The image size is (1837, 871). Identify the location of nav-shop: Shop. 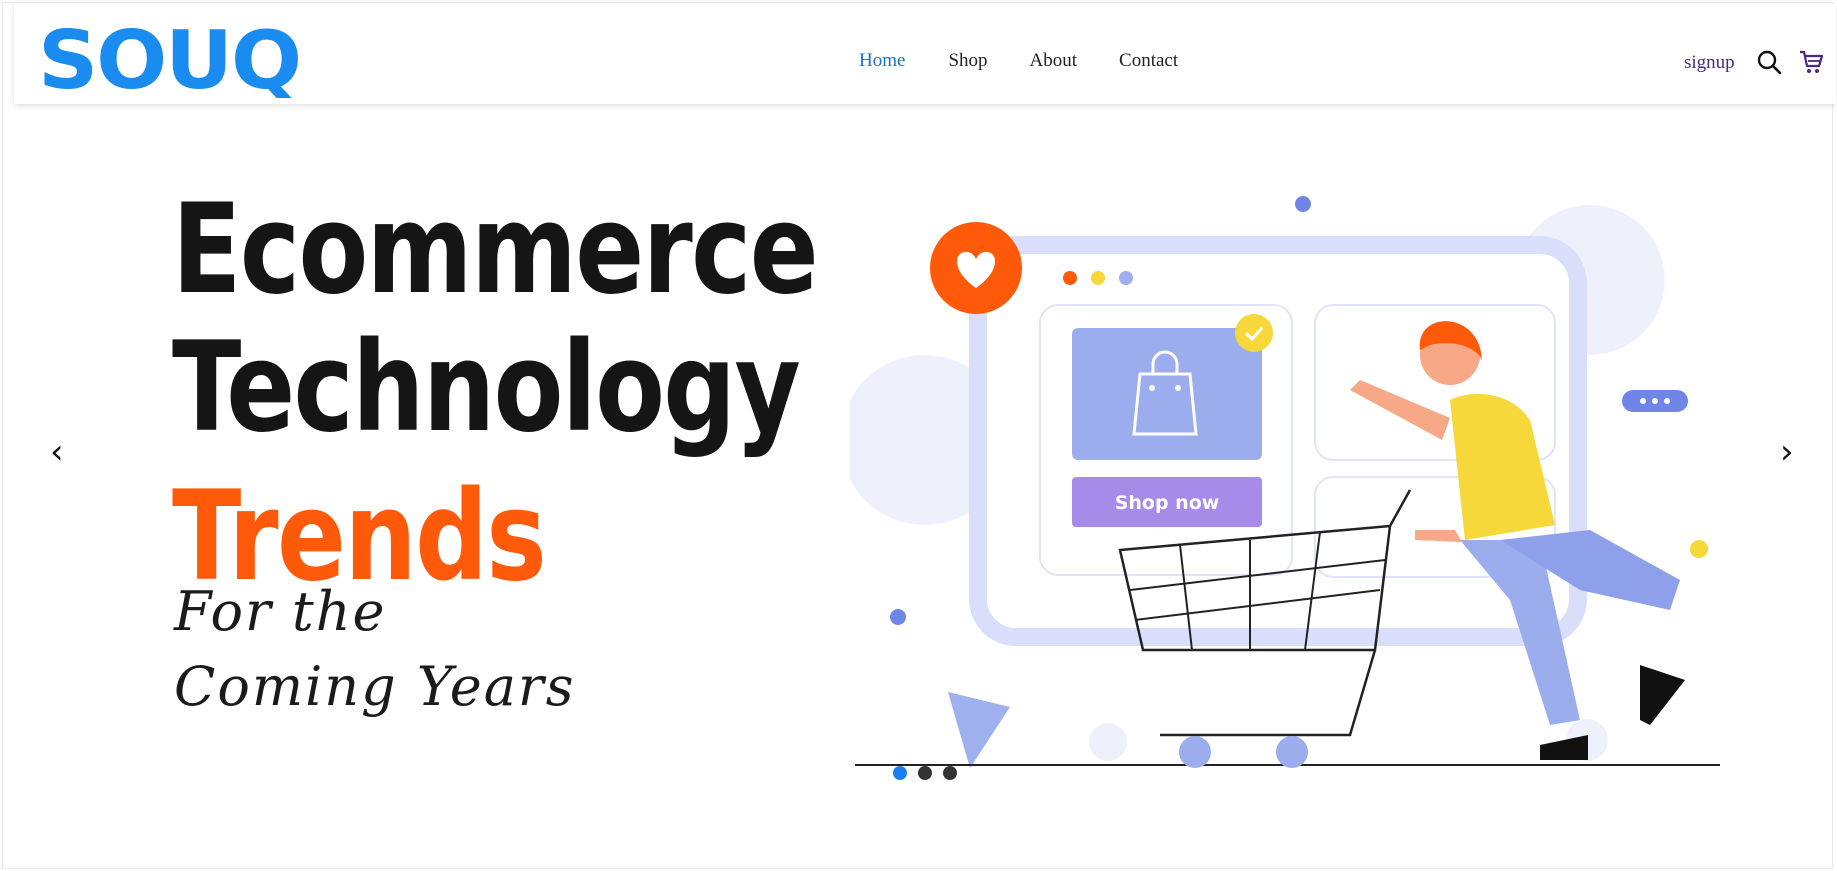
(967, 61).